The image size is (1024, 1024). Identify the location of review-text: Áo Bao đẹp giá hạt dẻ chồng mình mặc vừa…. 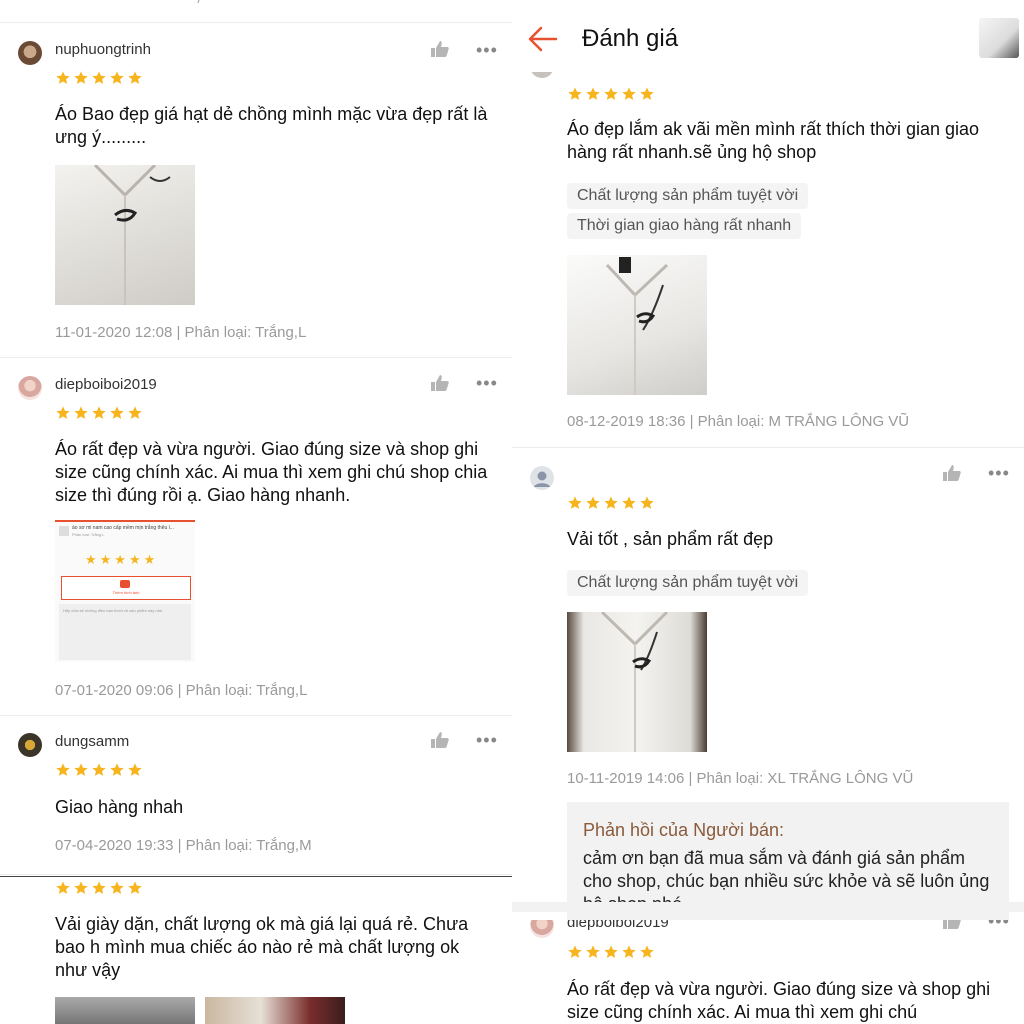
(271, 125).